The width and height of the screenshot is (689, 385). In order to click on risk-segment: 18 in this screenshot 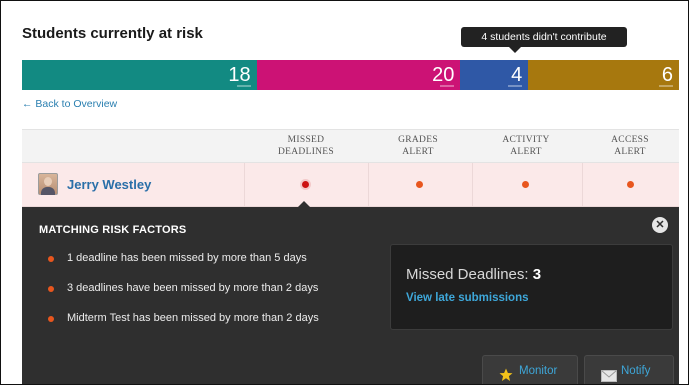, I will do `click(139, 75)`.